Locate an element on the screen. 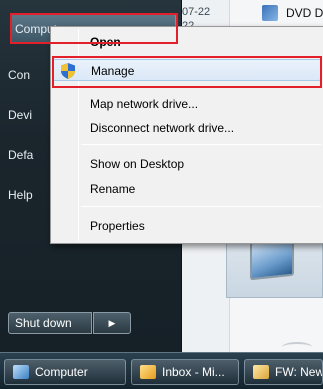 The height and width of the screenshot is (389, 323). start-item-default-programs: Defa is located at coordinates (20, 155).